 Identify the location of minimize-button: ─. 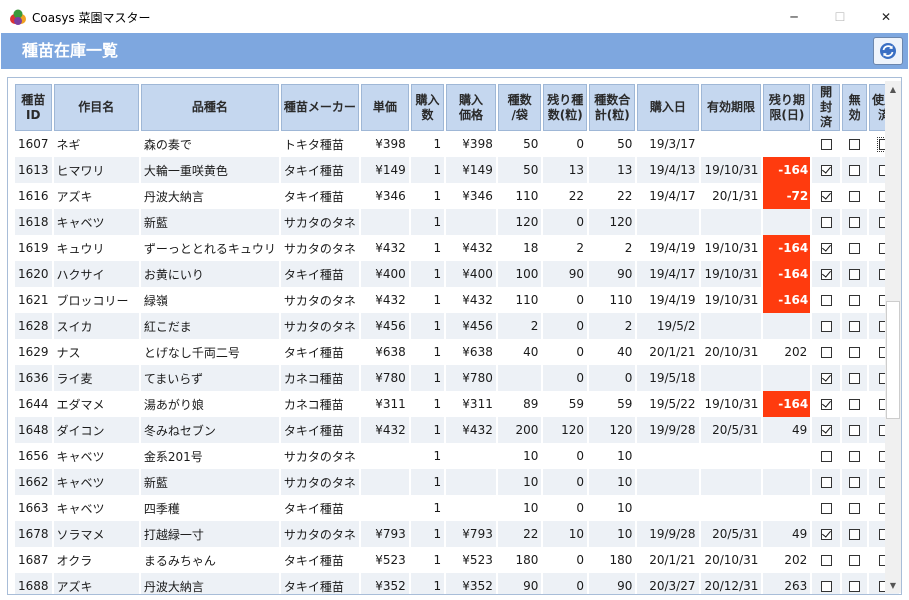
(794, 16).